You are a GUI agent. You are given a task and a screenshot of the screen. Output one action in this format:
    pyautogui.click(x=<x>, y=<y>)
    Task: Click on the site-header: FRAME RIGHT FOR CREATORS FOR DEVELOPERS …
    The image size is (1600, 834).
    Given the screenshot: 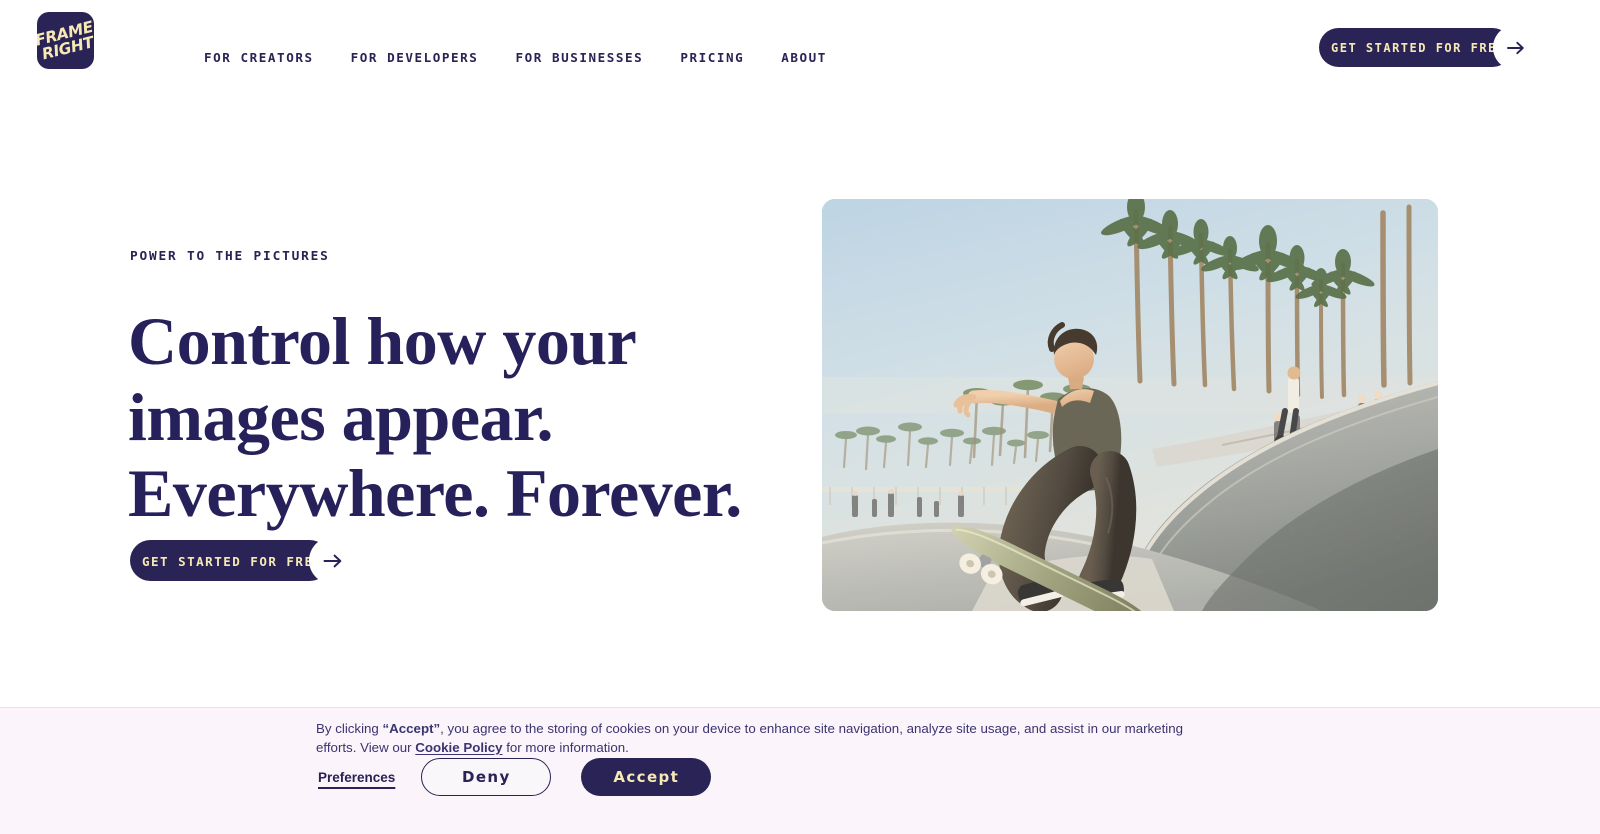 What is the action you would take?
    pyautogui.click(x=782, y=48)
    